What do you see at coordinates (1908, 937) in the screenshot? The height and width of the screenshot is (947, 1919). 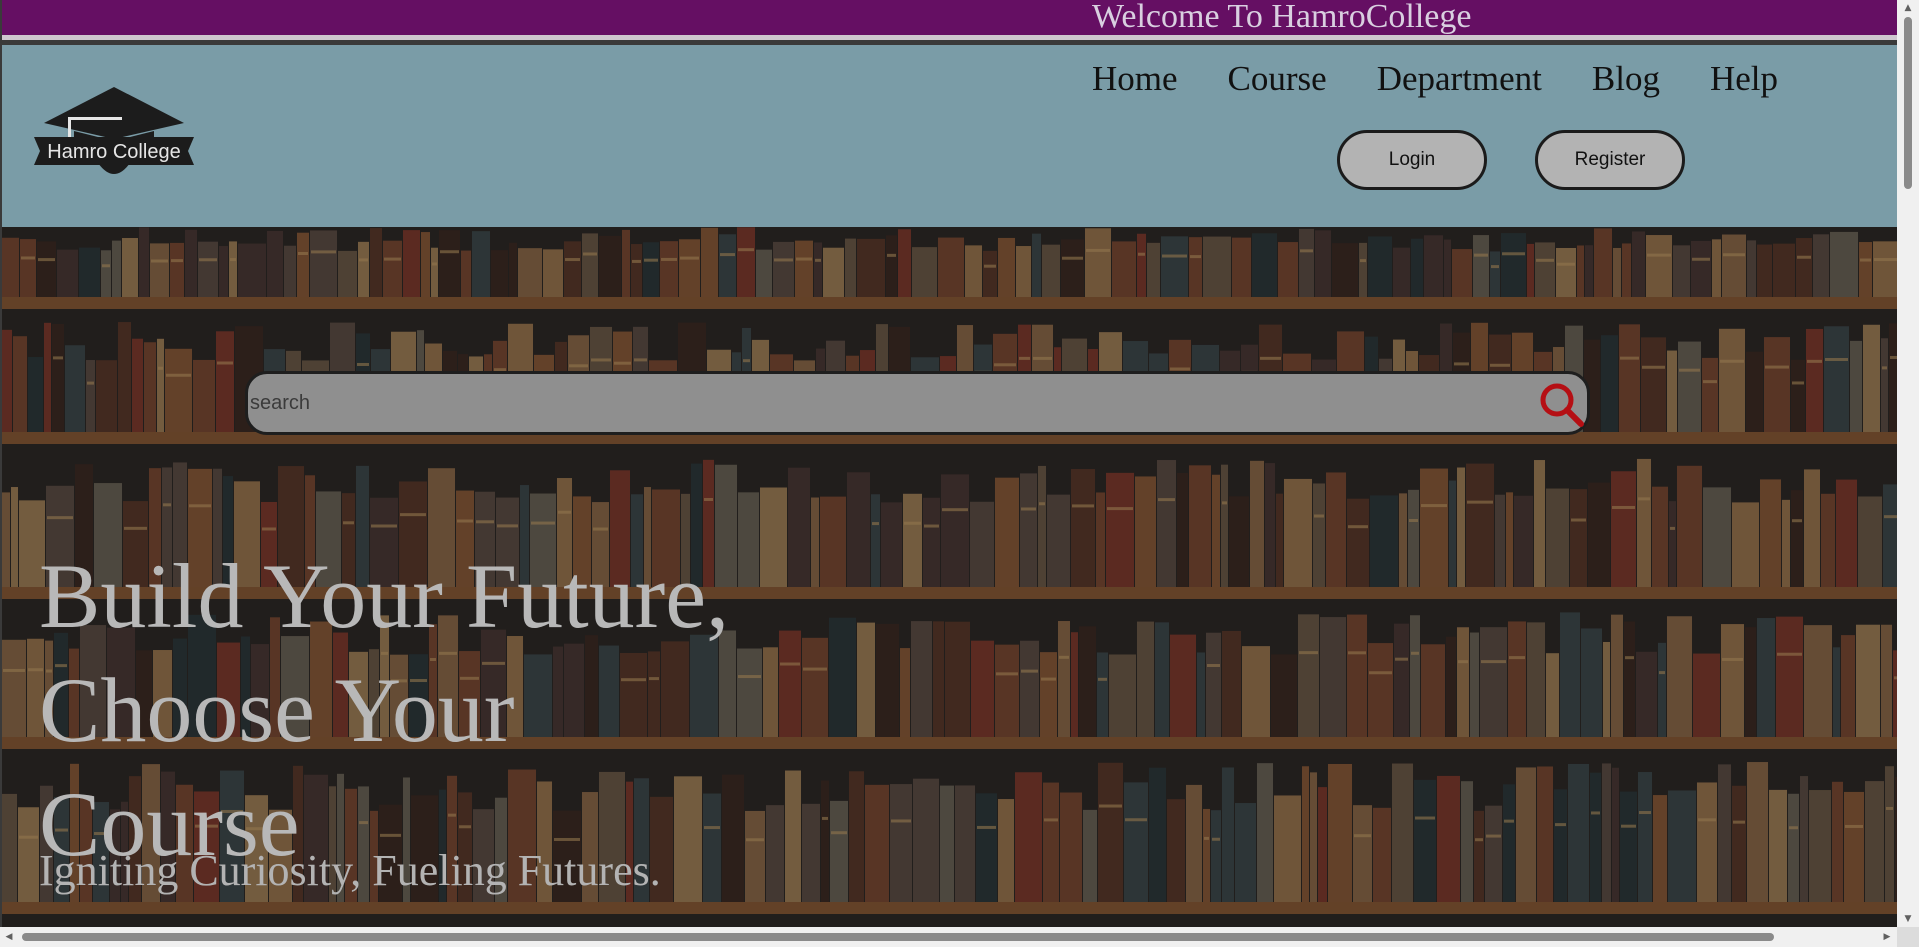 I see `scrollbar-corner` at bounding box center [1908, 937].